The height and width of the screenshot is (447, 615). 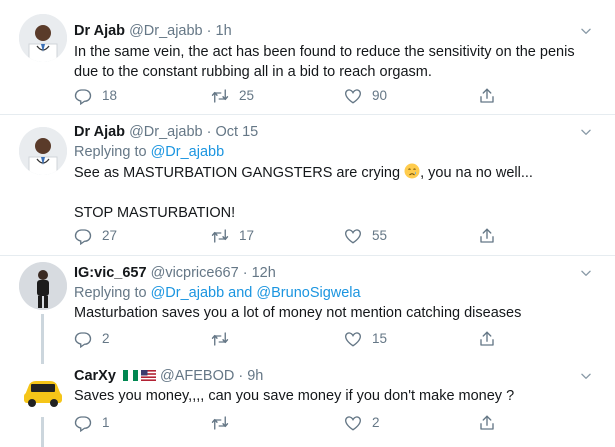 I want to click on tweet-text-line2: STOP MASTURBATION!, so click(x=155, y=213).